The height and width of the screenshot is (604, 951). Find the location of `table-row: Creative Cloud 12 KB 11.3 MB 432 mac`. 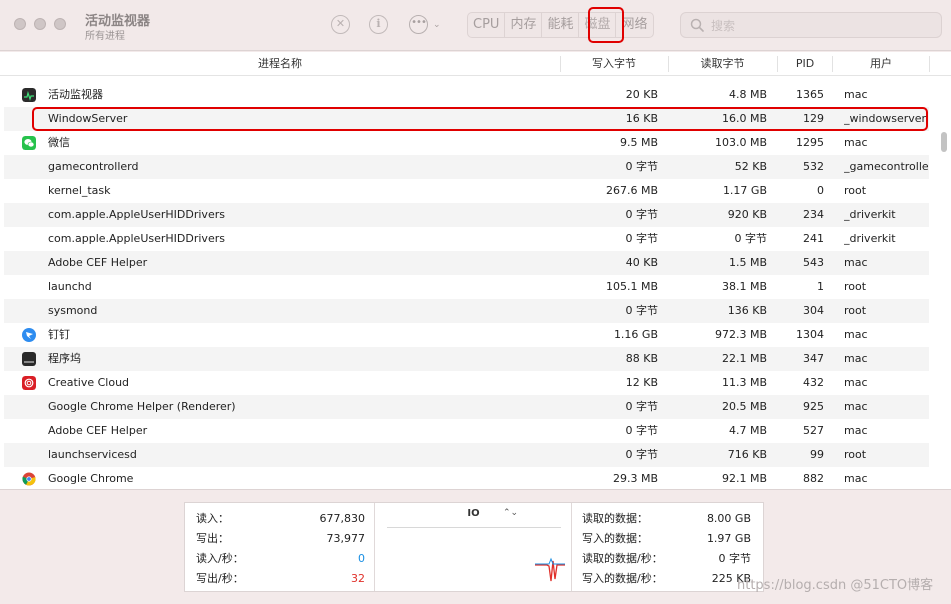

table-row: Creative Cloud 12 KB 11.3 MB 432 mac is located at coordinates (466, 383).